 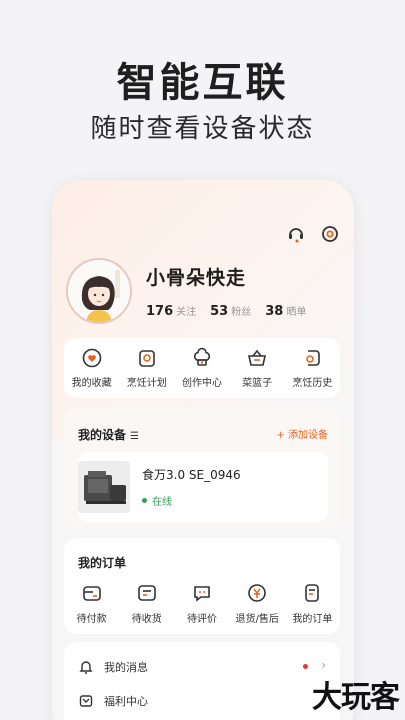 I want to click on device-name: 食万3.0 SE_0946, so click(x=191, y=475).